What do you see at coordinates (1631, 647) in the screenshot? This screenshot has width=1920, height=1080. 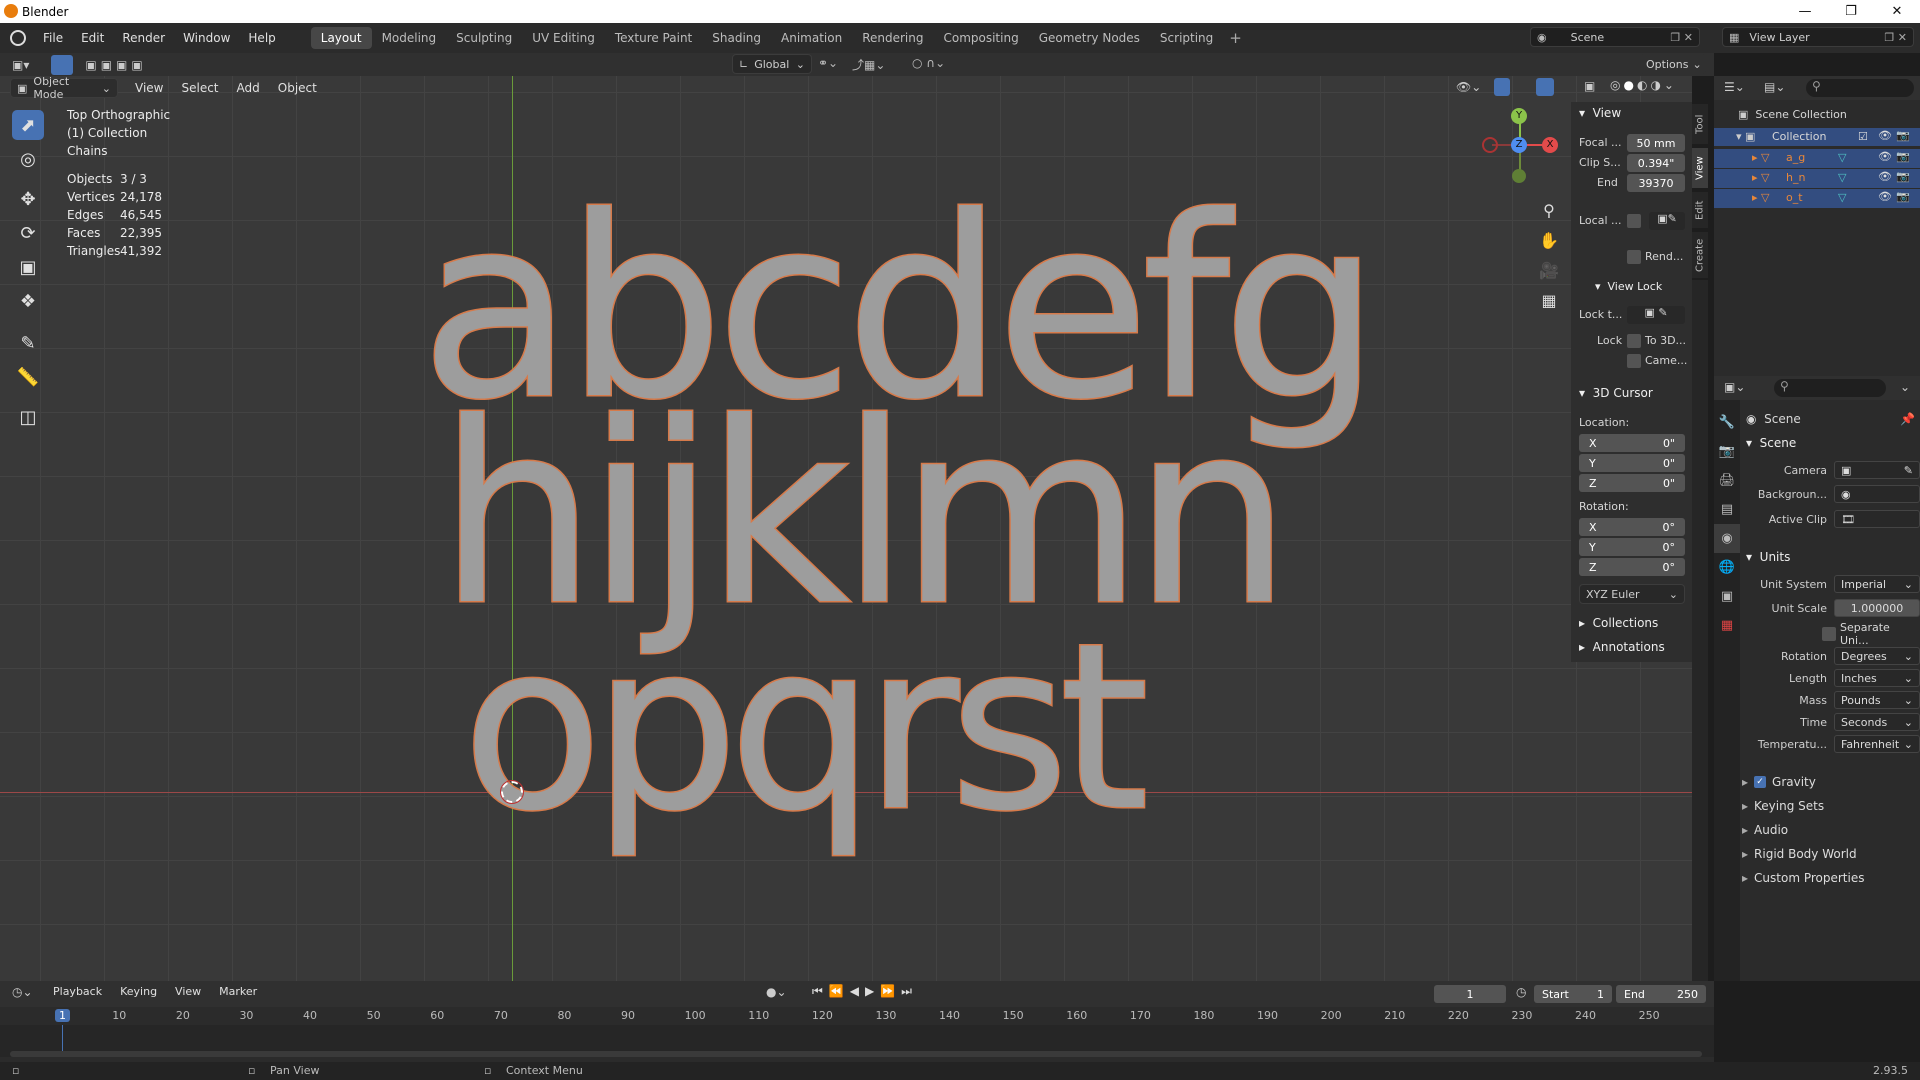 I see `annotations-header: ▸ Annotations` at bounding box center [1631, 647].